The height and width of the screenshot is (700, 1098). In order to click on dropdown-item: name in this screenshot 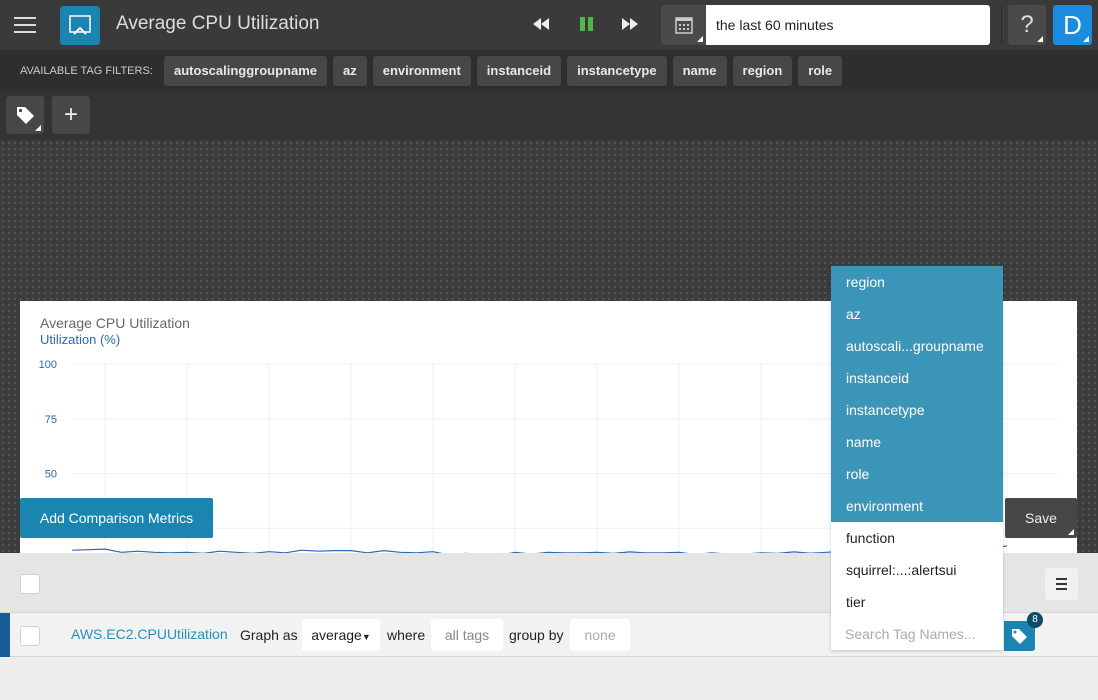, I will do `click(917, 442)`.